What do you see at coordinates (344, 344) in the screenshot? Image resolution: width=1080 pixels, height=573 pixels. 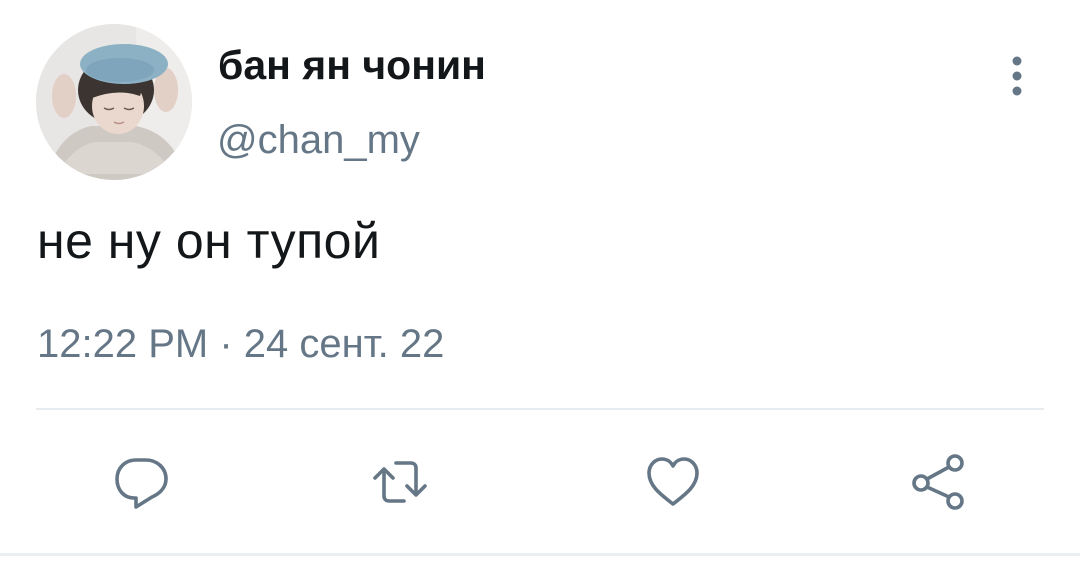 I see `tweet-date: 24 сент. 22` at bounding box center [344, 344].